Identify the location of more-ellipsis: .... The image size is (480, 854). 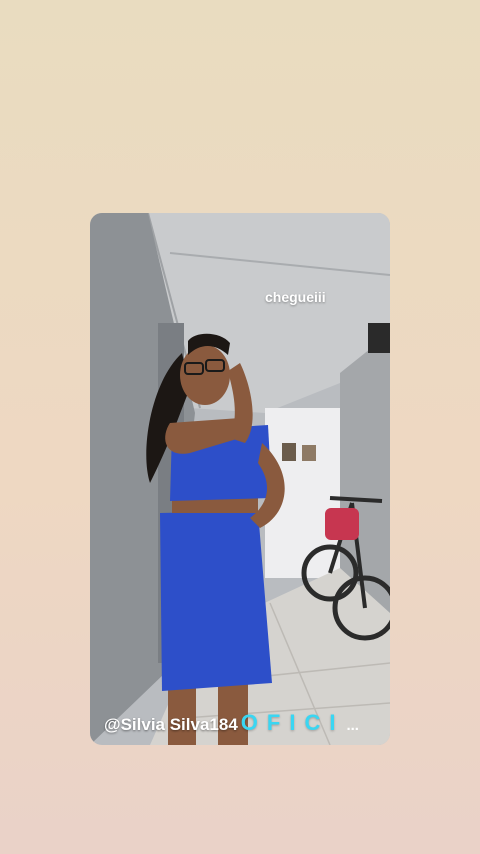
(352, 725).